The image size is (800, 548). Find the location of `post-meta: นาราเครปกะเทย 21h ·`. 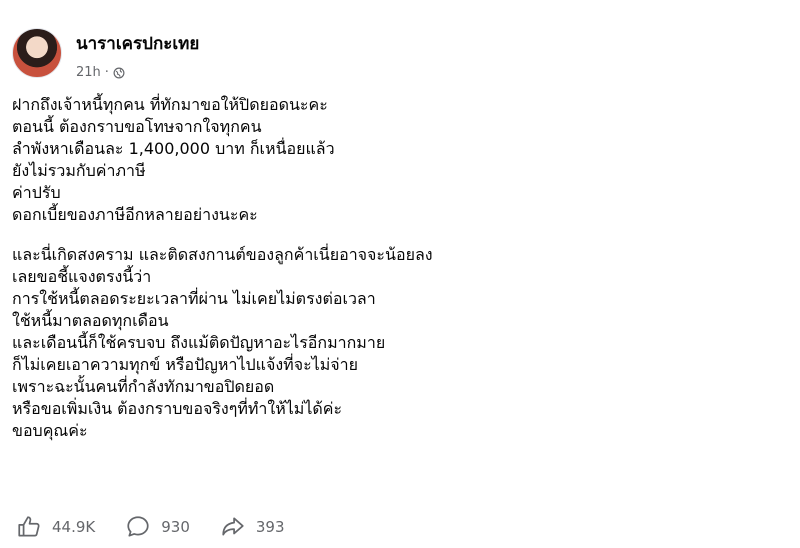

post-meta: นาราเครปกะเทย 21h · is located at coordinates (137, 55).